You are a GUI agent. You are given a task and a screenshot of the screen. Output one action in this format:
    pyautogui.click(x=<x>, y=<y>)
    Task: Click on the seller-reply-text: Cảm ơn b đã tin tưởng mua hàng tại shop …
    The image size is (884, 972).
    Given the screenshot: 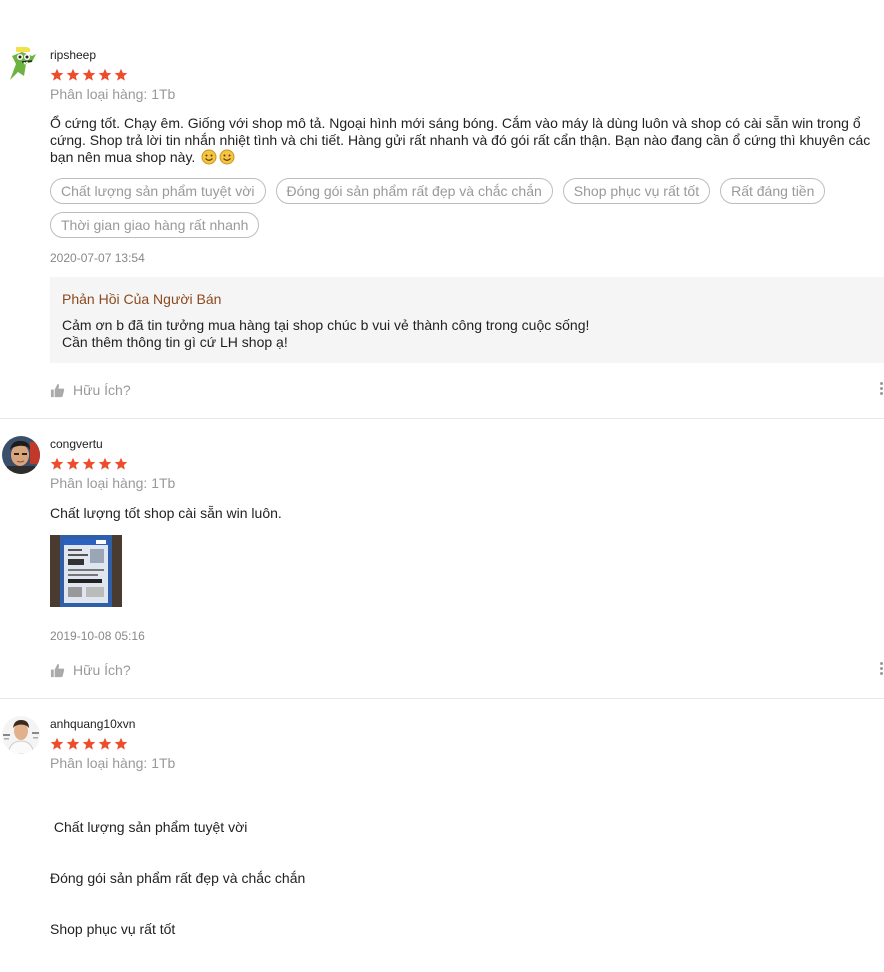 What is the action you would take?
    pyautogui.click(x=325, y=334)
    